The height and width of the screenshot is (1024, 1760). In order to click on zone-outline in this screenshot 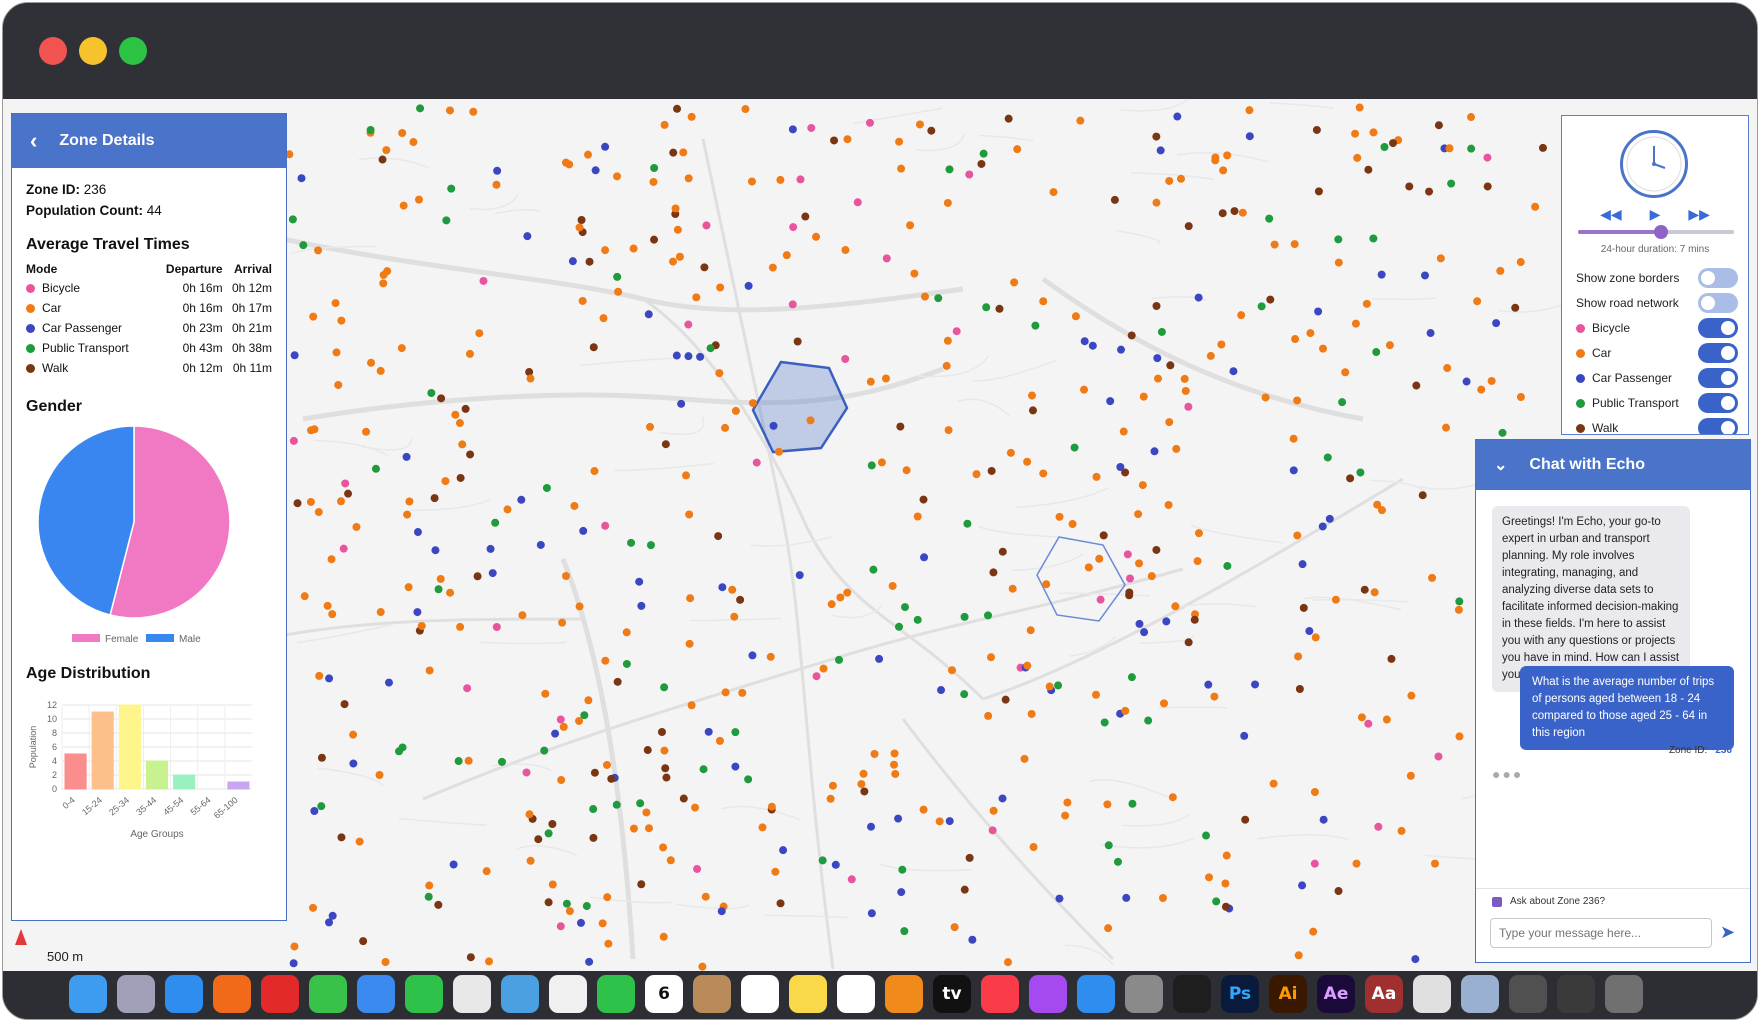, I will do `click(1081, 579)`.